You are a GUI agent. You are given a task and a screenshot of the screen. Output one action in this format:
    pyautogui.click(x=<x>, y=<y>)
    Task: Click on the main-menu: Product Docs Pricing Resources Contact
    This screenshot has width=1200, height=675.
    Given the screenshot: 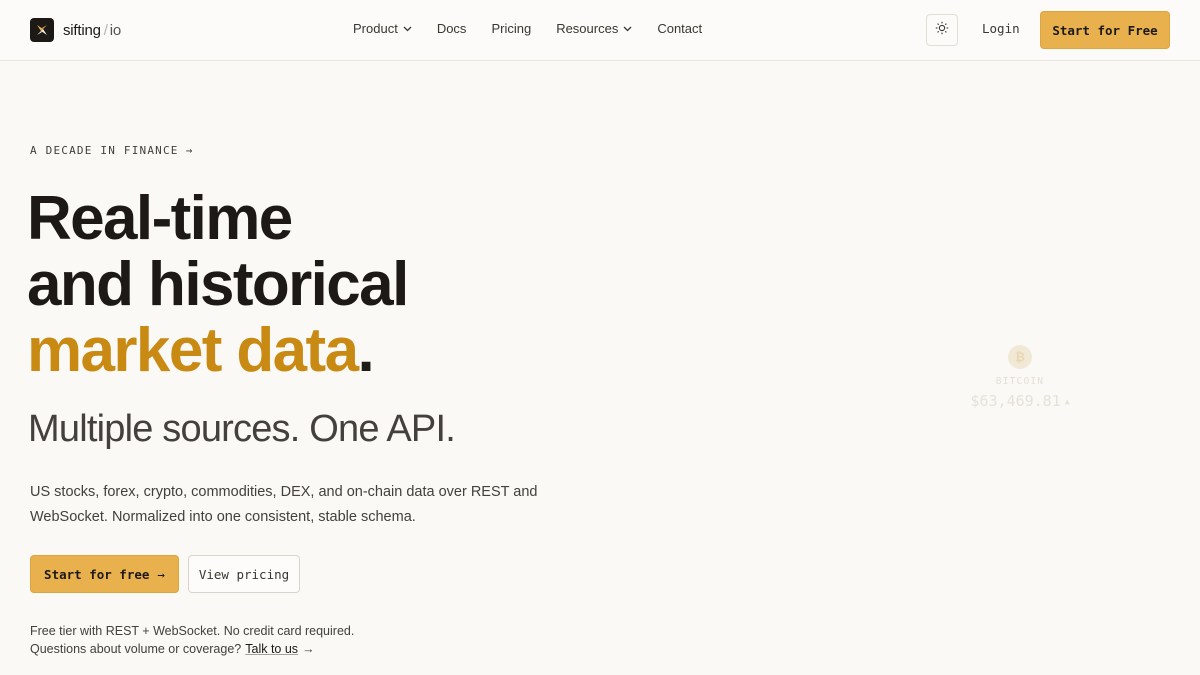 What is the action you would take?
    pyautogui.click(x=540, y=28)
    